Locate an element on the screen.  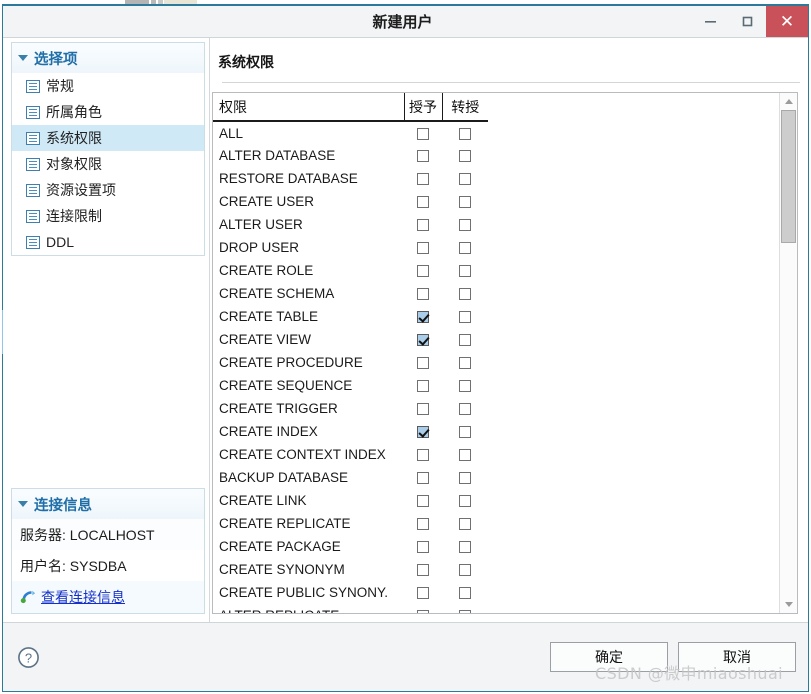
view-connection-info-link: 查看连接信息 is located at coordinates (83, 597).